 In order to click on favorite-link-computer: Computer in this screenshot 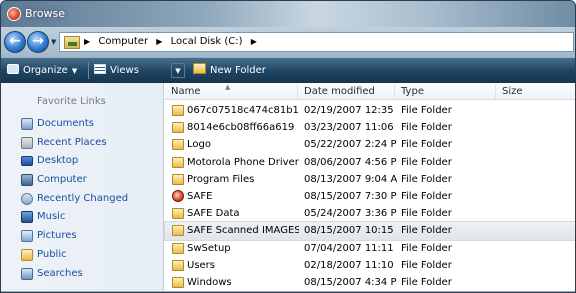, I will do `click(82, 180)`.